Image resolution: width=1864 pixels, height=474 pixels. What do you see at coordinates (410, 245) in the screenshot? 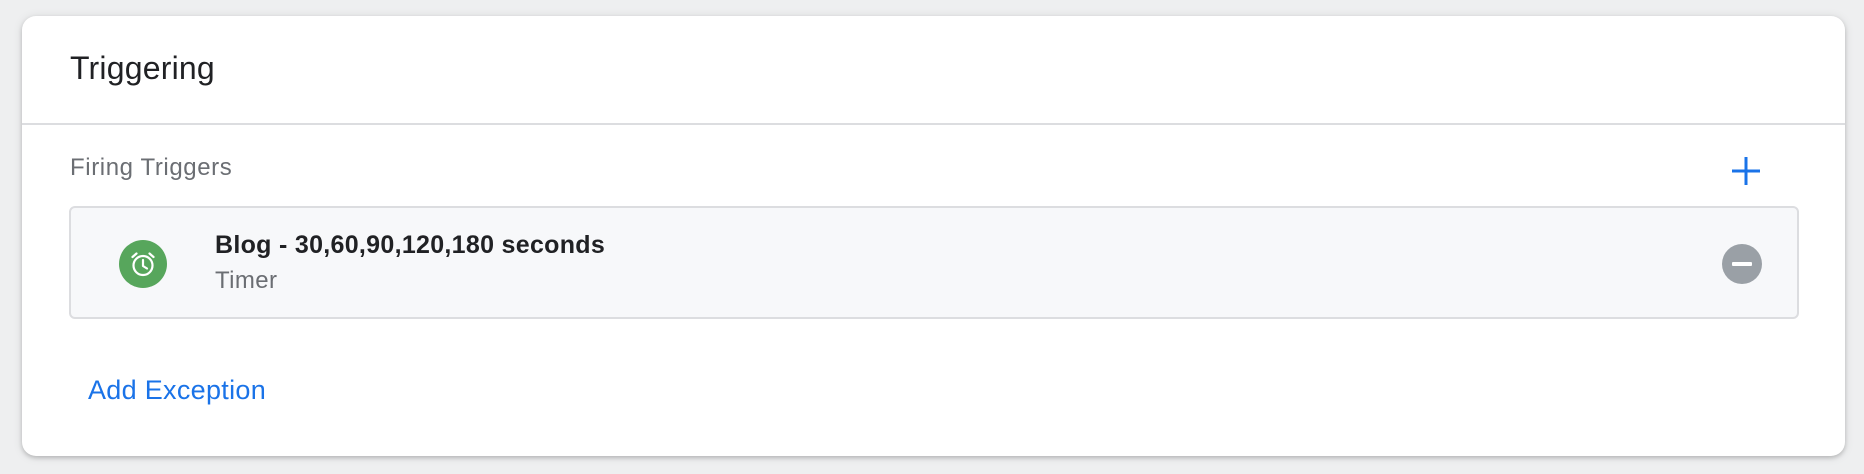
I see `trigger-name: Blog - 30,60,90,120,180 seconds` at bounding box center [410, 245].